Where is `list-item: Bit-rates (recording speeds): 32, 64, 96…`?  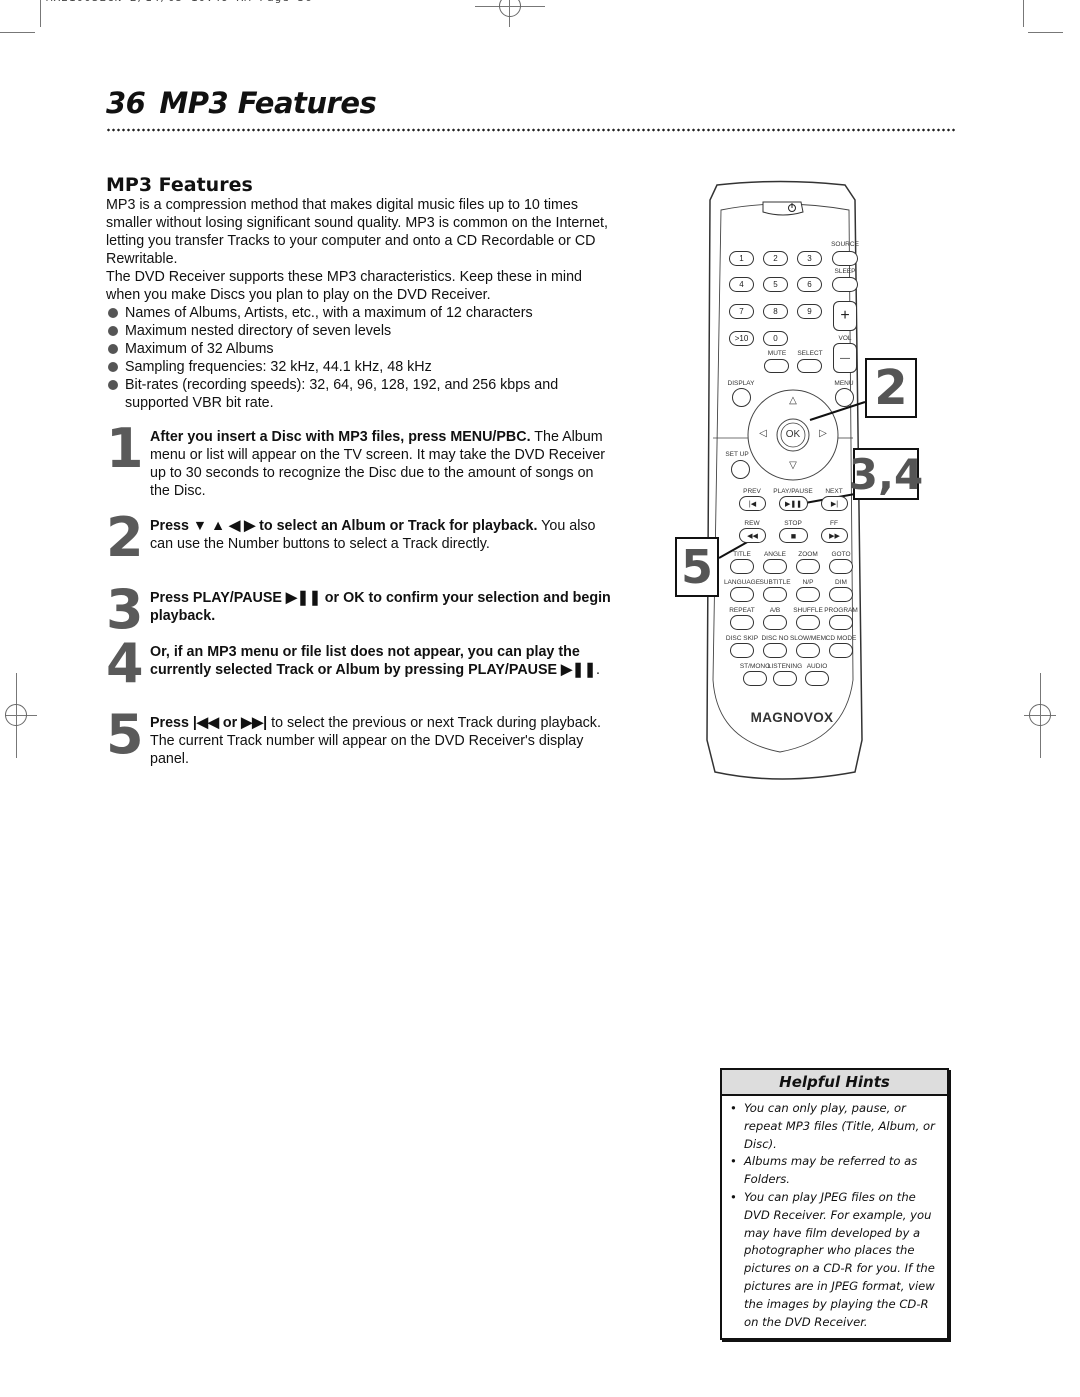
list-item: Bit-rates (recording speeds): 32, 64, 96… is located at coordinates (358, 394).